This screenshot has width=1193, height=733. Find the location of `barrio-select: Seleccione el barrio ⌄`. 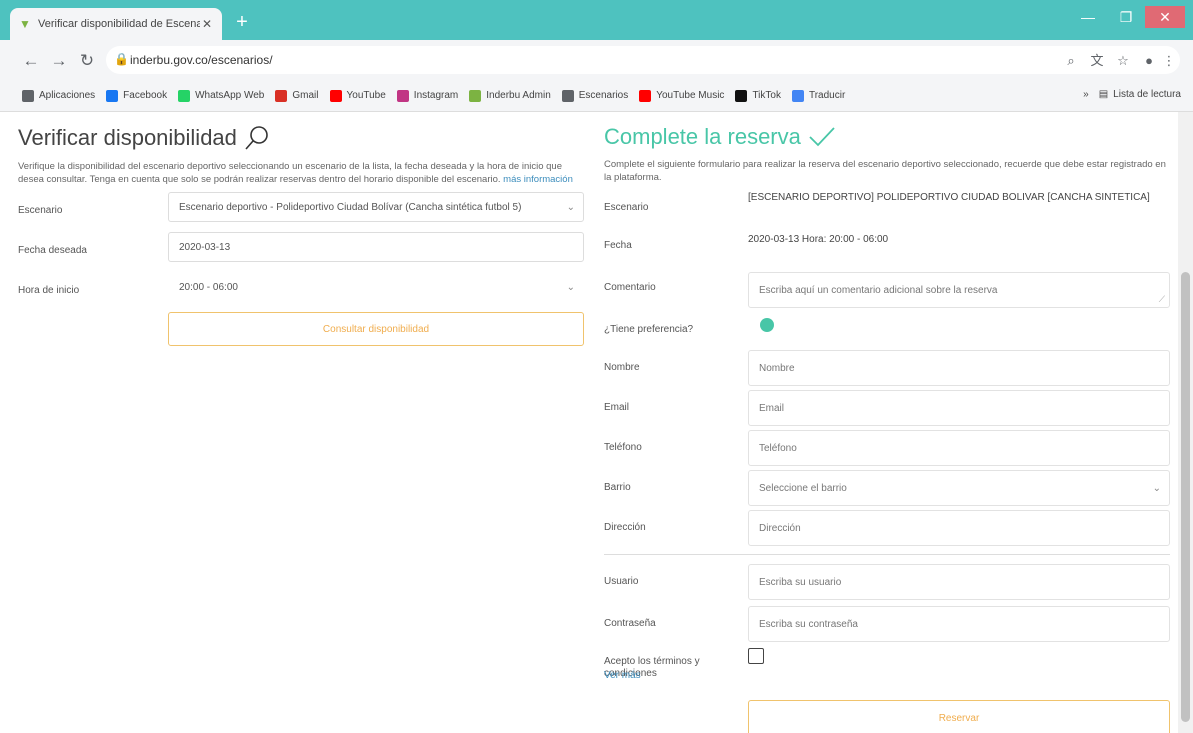

barrio-select: Seleccione el barrio ⌄ is located at coordinates (959, 488).